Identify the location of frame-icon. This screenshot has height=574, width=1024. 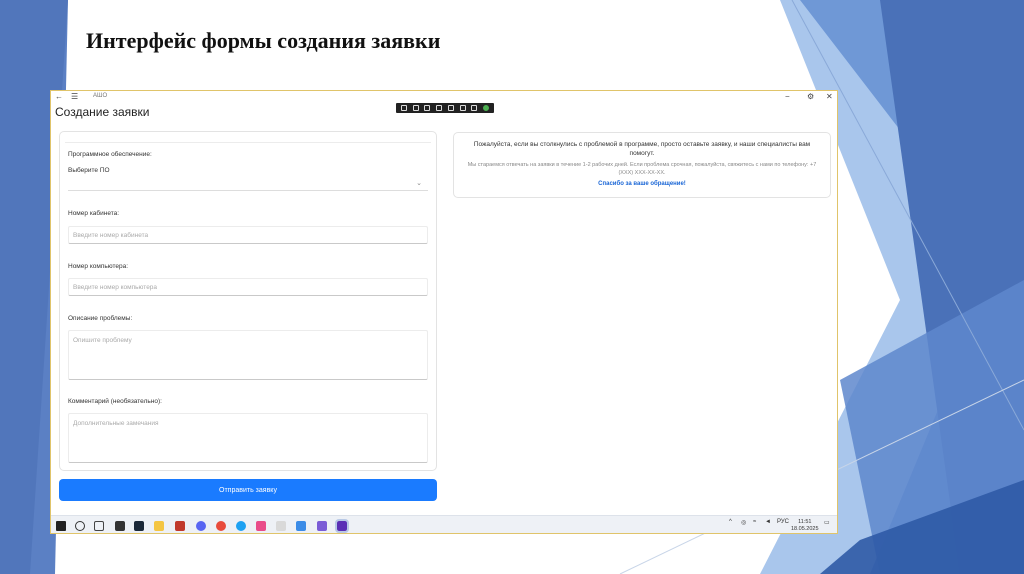
(415, 108).